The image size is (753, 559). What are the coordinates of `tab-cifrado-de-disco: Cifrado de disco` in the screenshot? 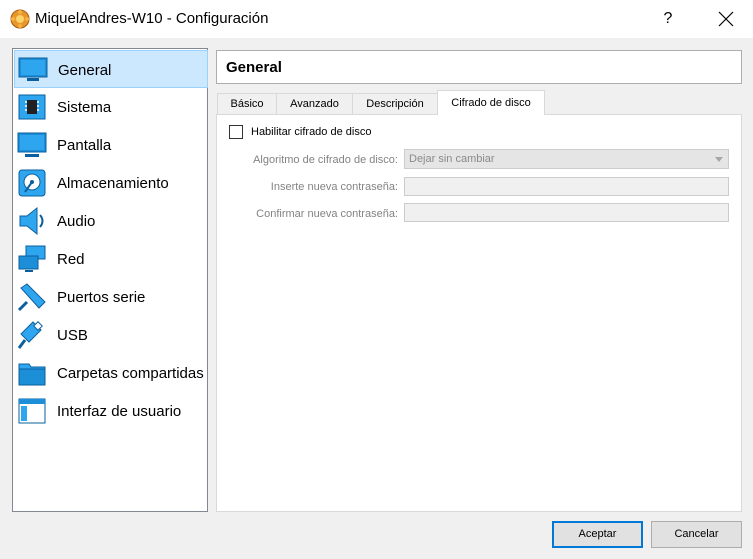 It's located at (491, 102).